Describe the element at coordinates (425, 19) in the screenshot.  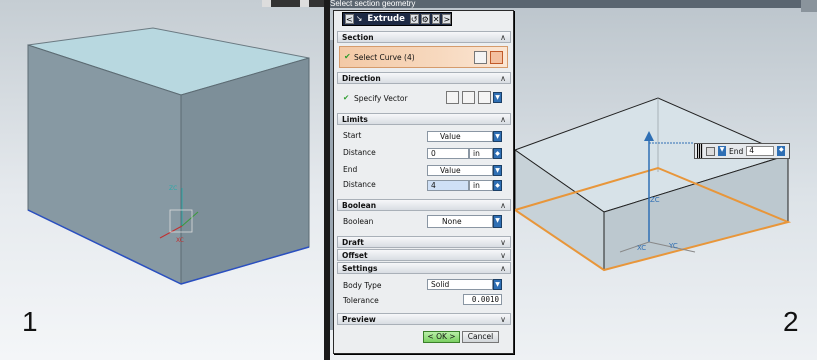
I see `gear-icon: ⚙` at that location.